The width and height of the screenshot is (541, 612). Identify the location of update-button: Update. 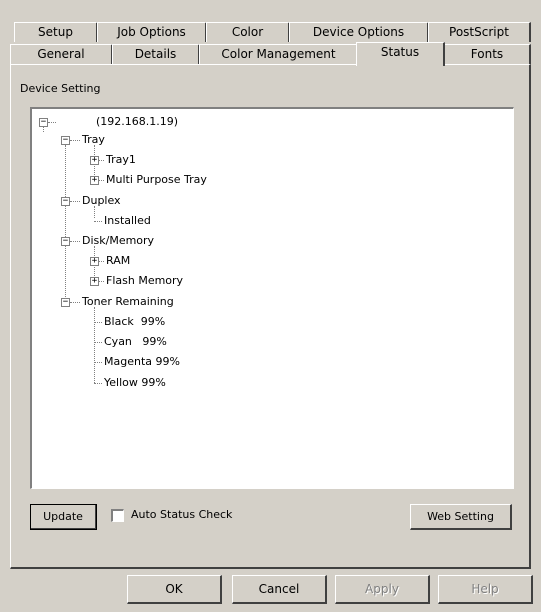
(63, 517).